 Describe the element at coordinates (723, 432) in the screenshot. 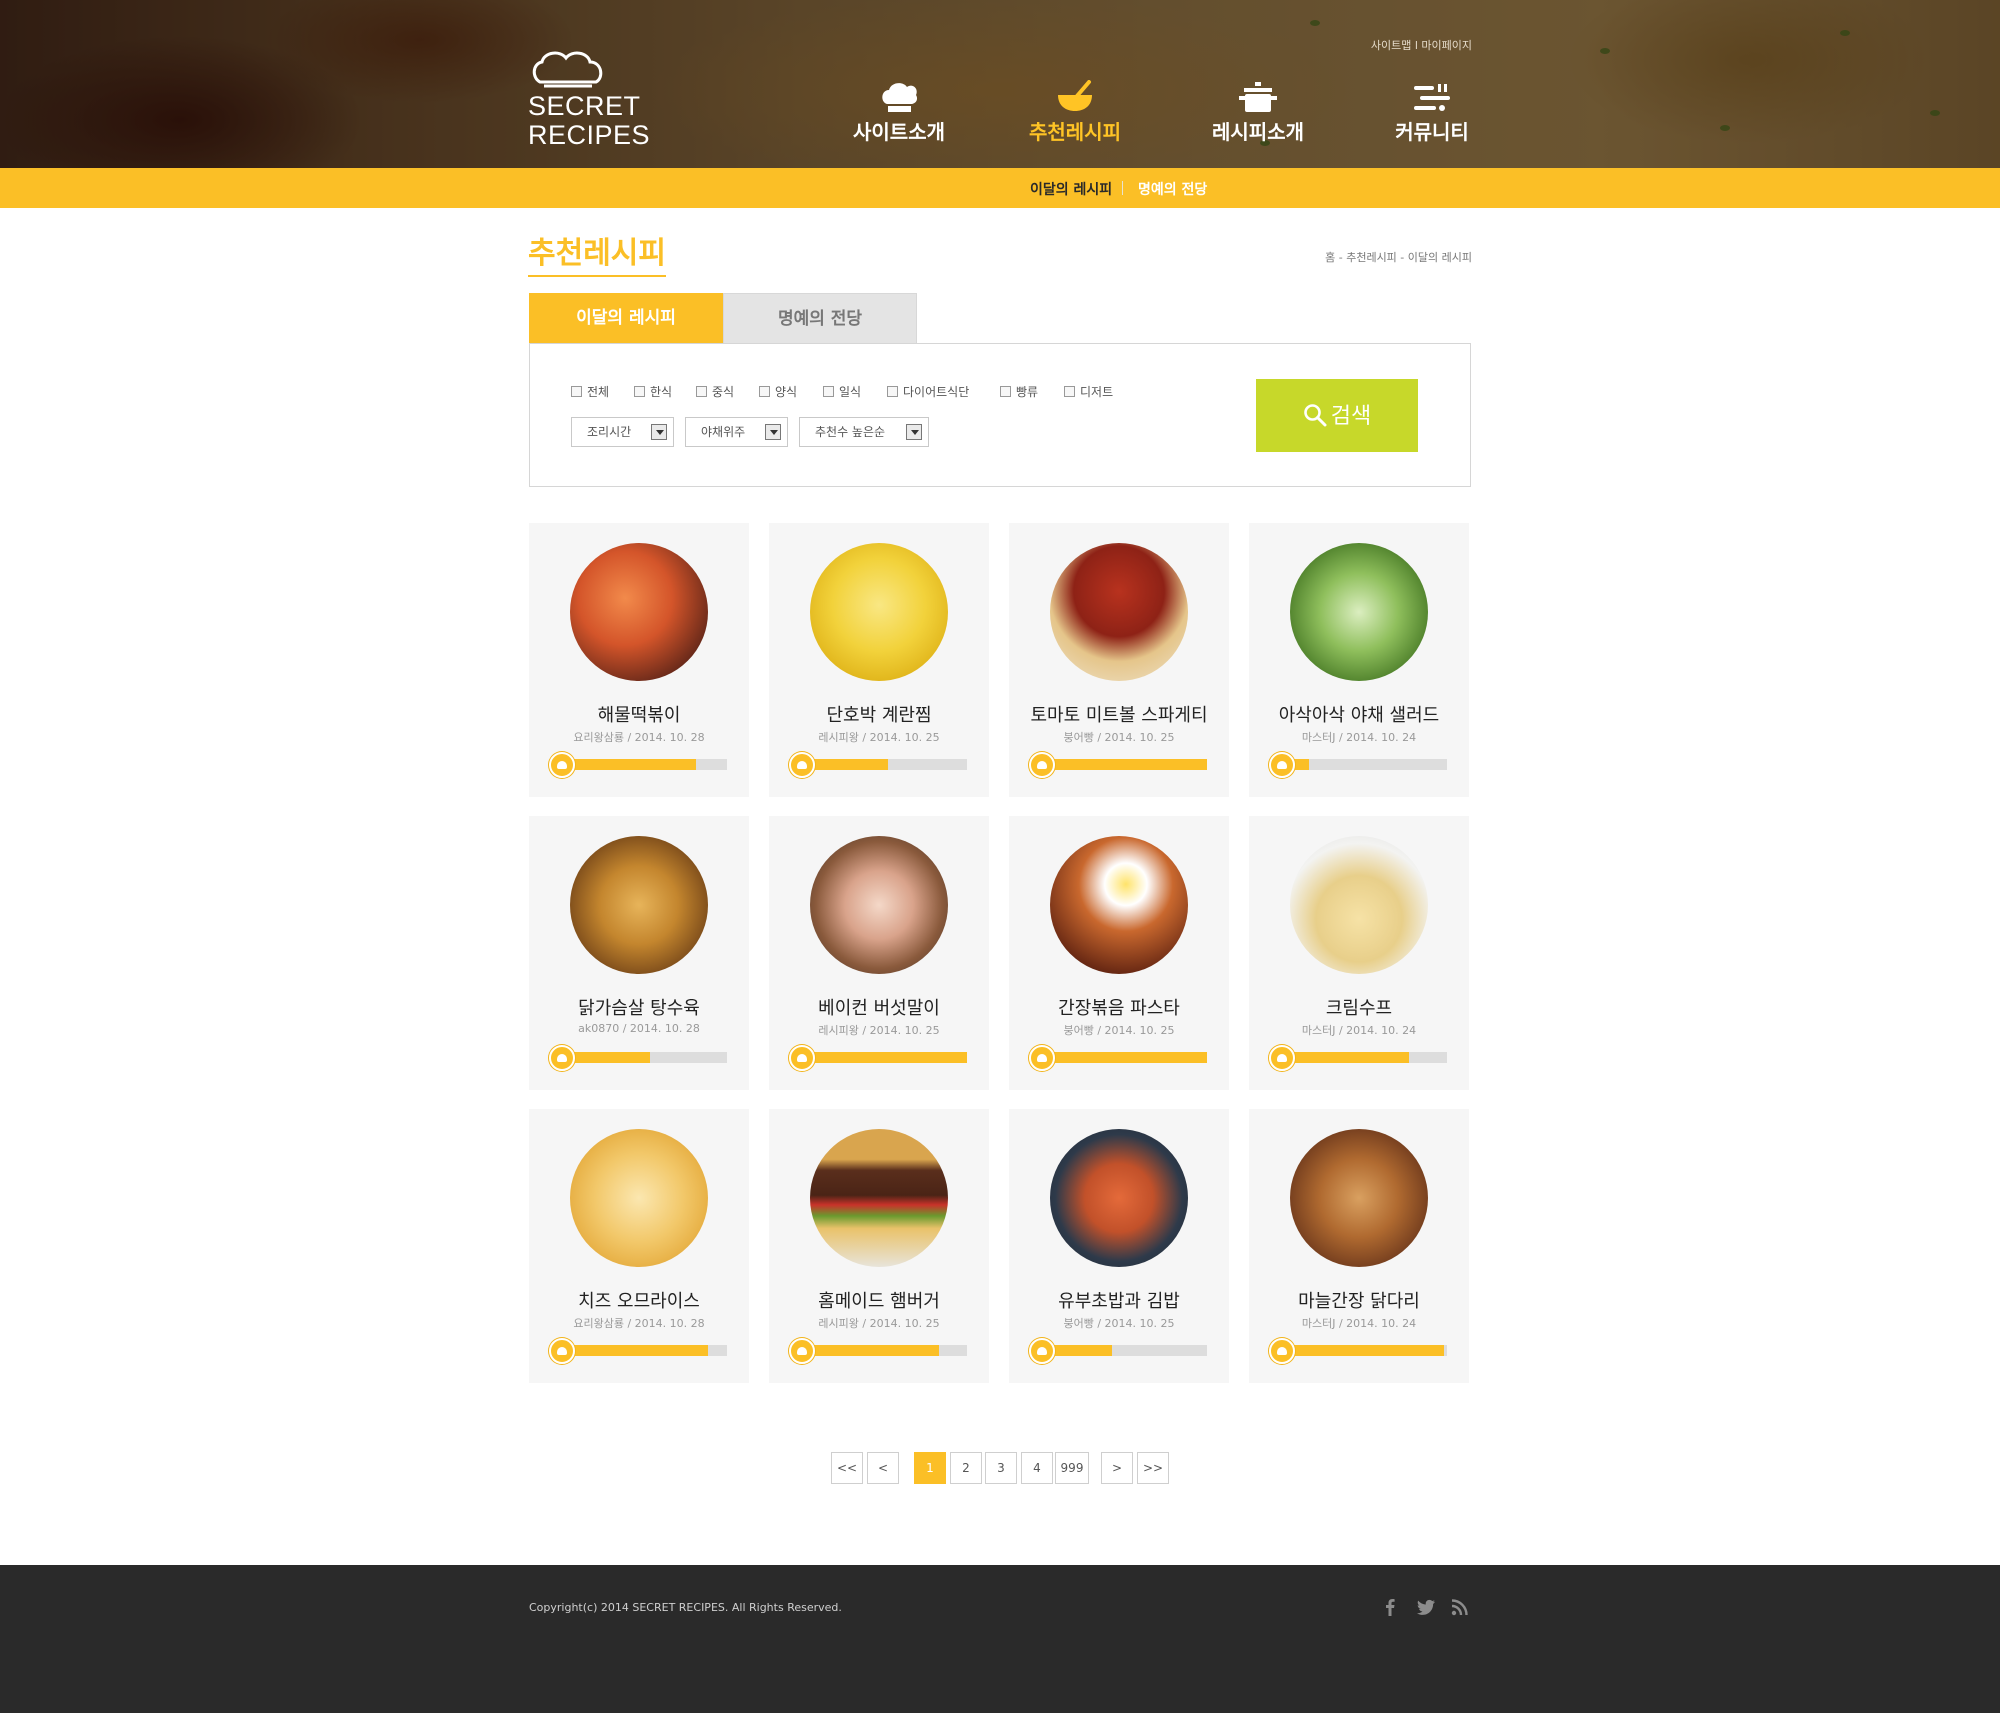

I see `select-value: 야채위주` at that location.